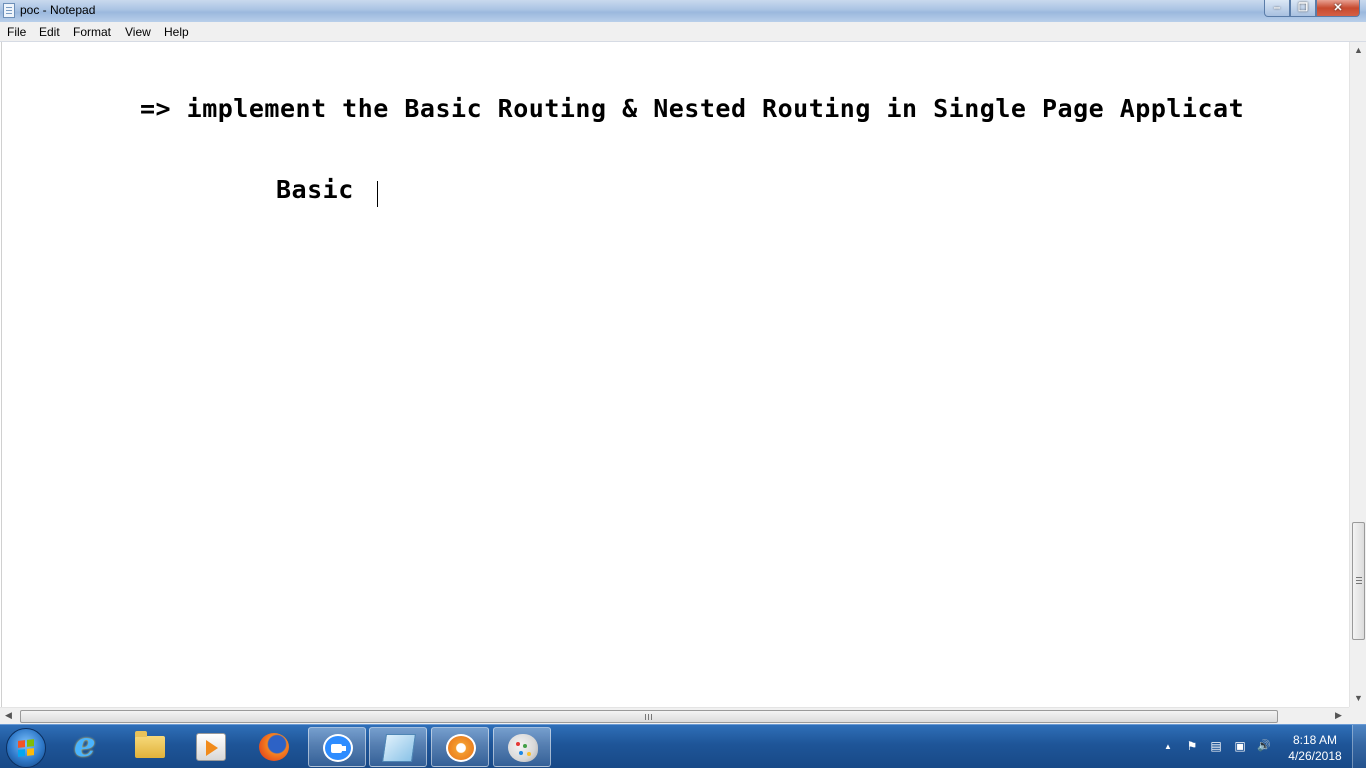 The image size is (1366, 769). I want to click on vertical-scroll-thumb, so click(1358, 581).